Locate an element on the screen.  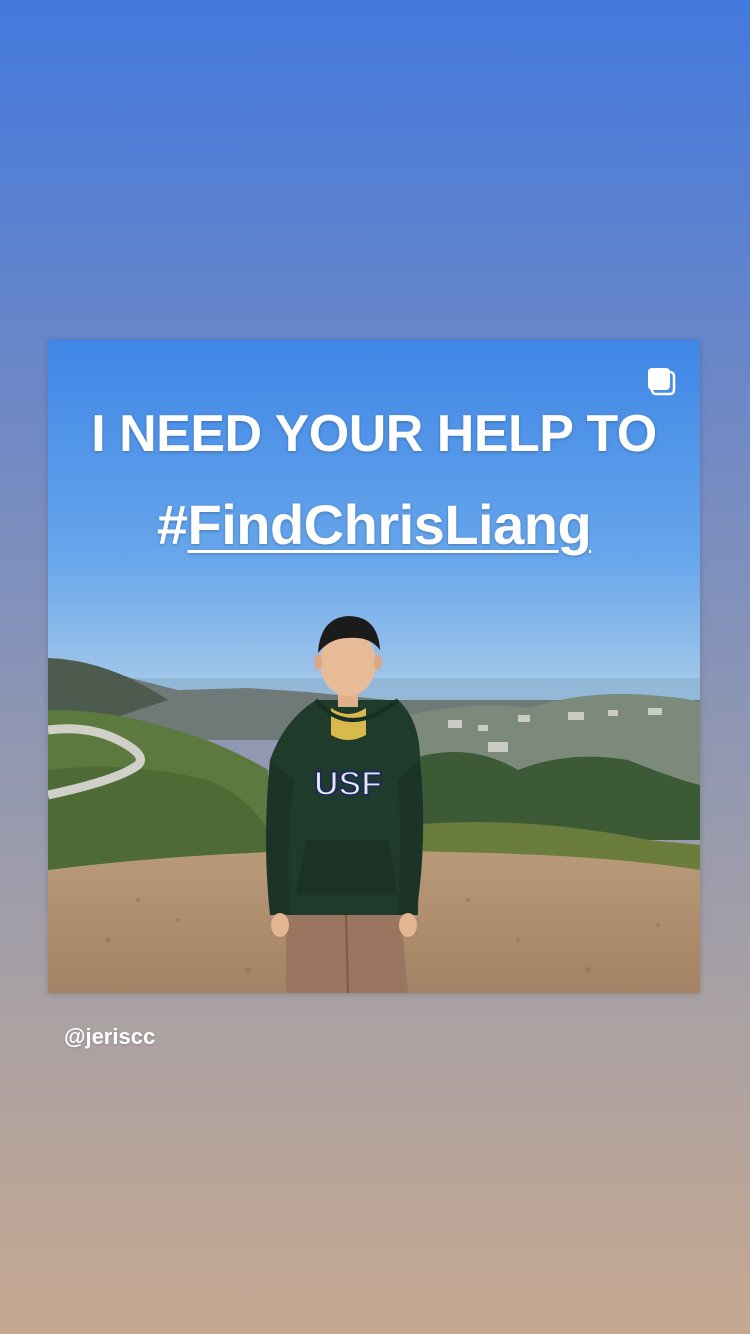
hoodie-logo: USF is located at coordinates (348, 784).